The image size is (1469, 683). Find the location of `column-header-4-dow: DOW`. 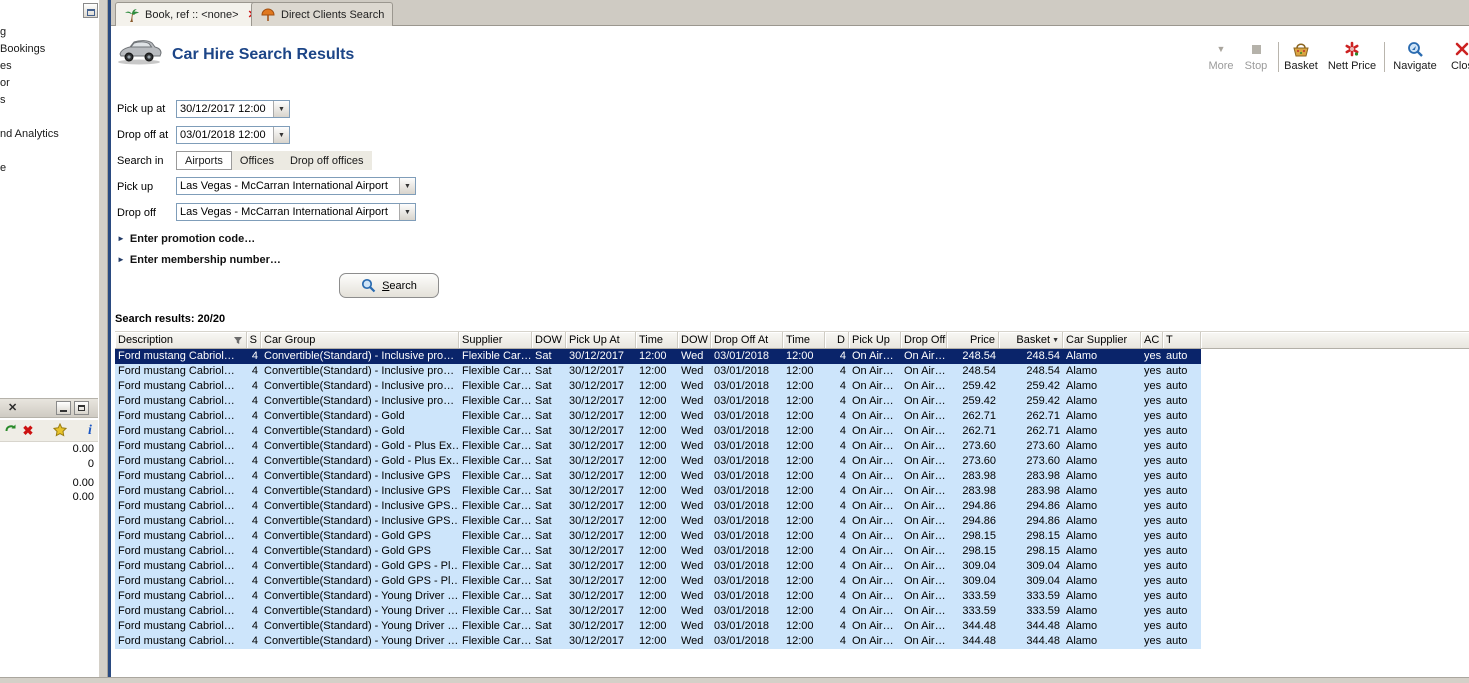

column-header-4-dow: DOW is located at coordinates (549, 340).